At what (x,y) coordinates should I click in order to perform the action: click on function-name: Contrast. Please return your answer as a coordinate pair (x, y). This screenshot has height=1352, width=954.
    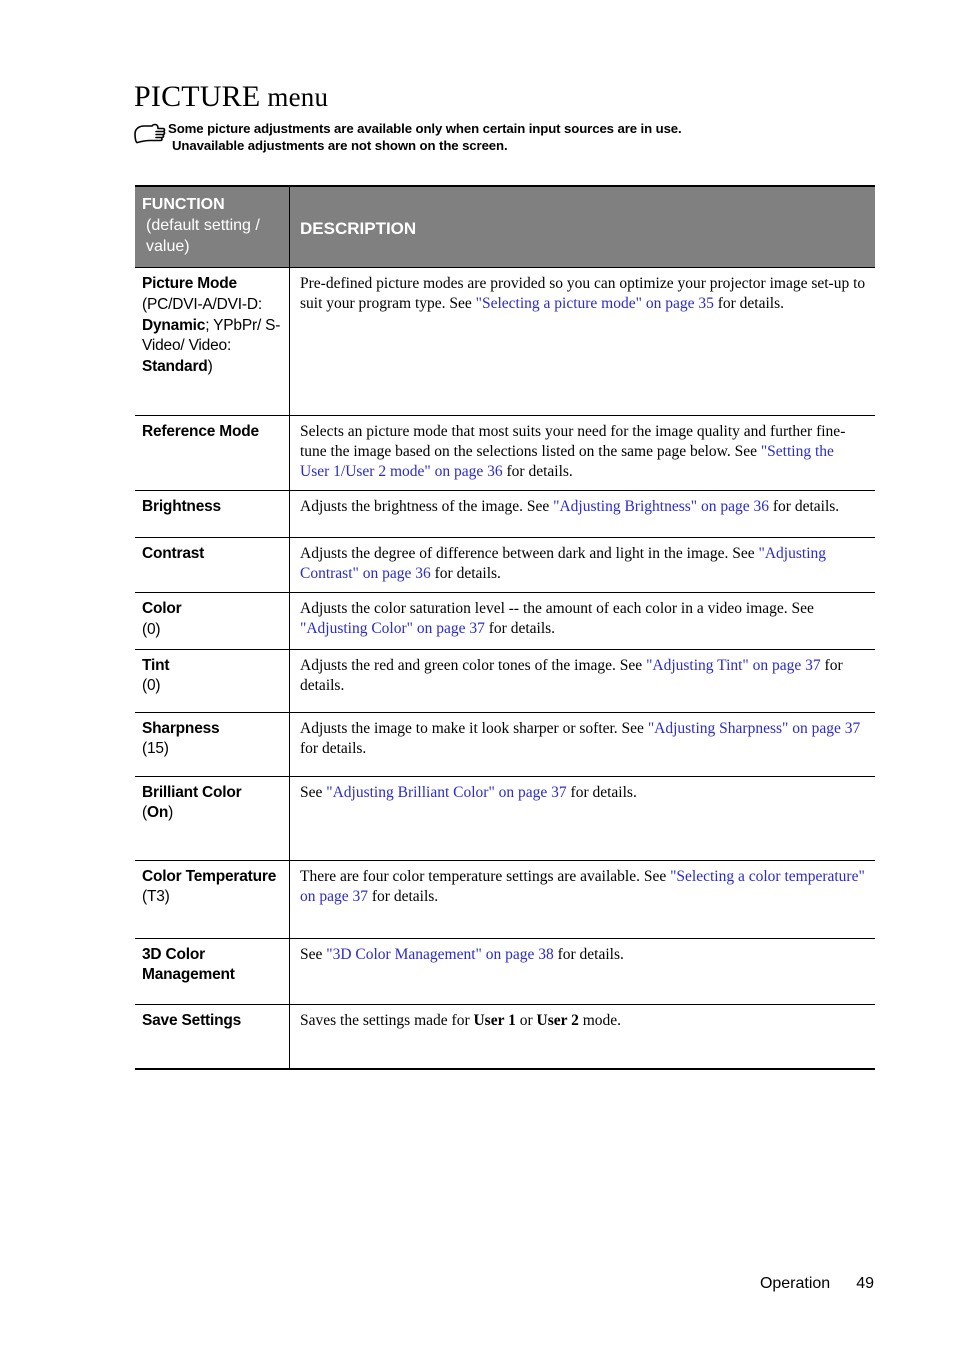
    Looking at the image, I should click on (173, 554).